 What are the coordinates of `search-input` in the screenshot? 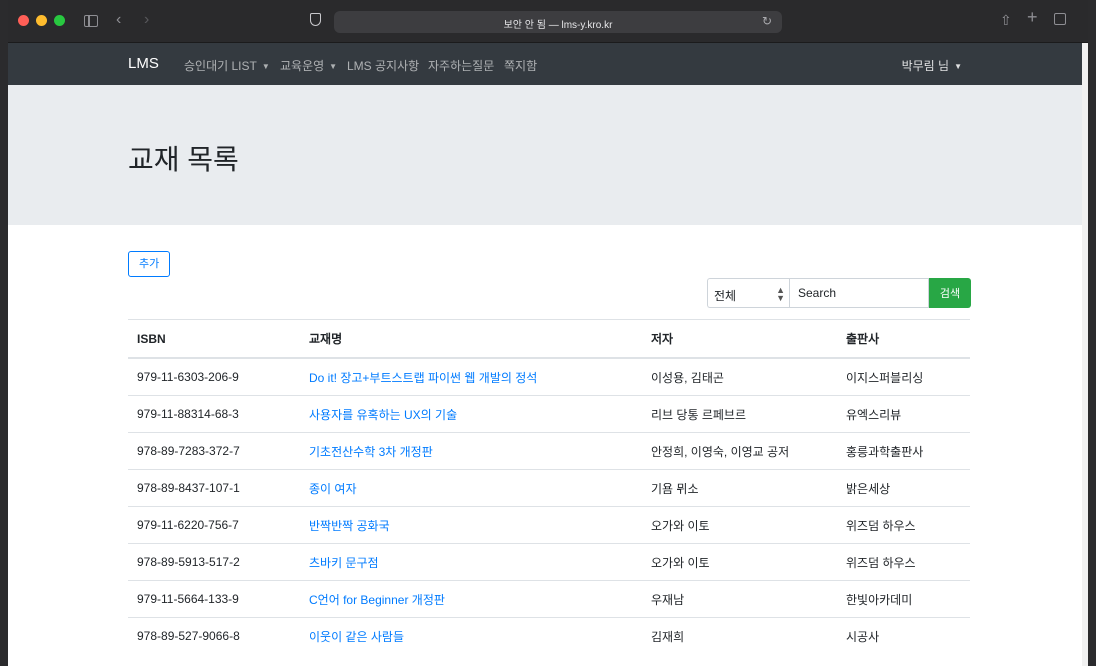 It's located at (859, 293).